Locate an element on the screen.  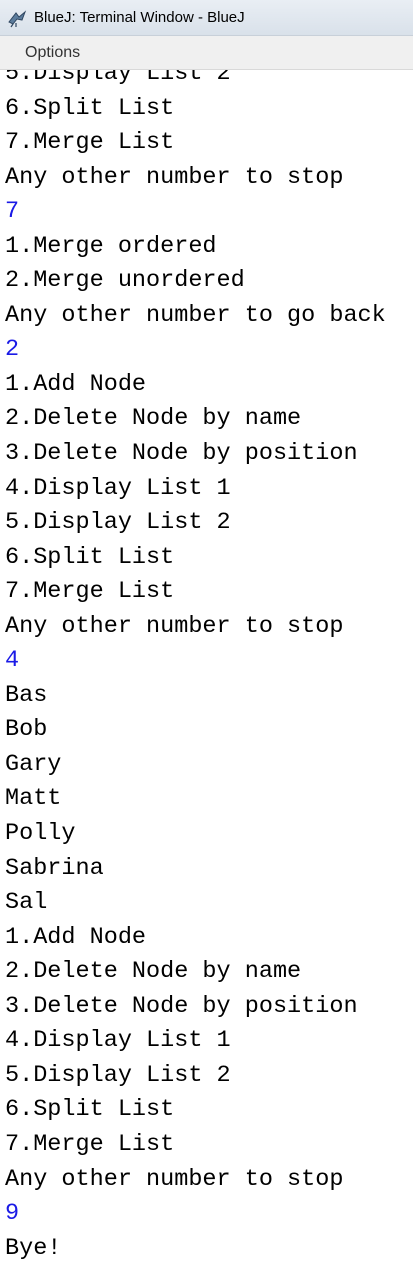
window-title: BlueJ: Terminal Window - BlueJ is located at coordinates (139, 17).